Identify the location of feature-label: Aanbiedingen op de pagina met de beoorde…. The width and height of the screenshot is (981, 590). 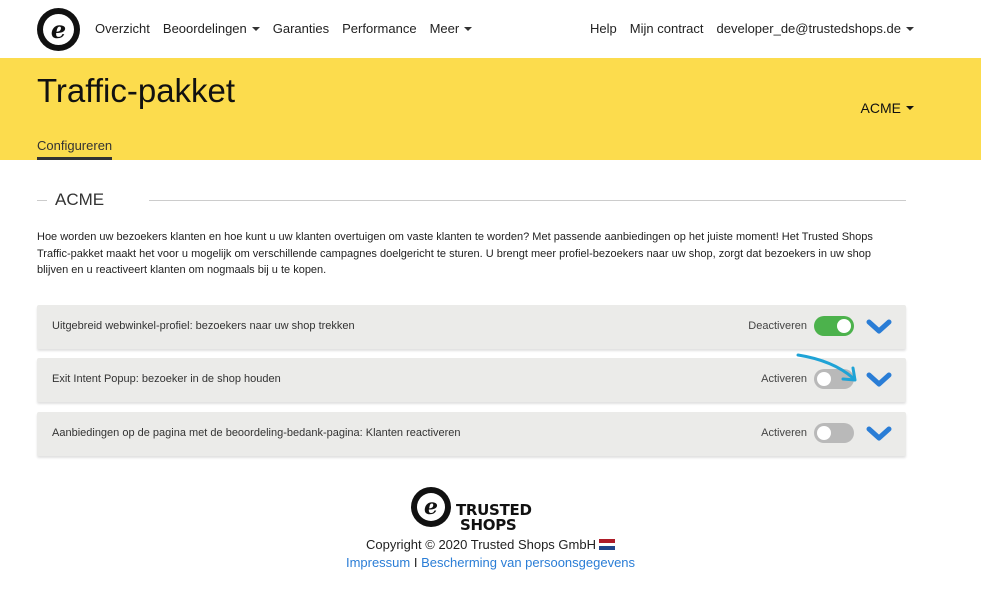
(256, 433).